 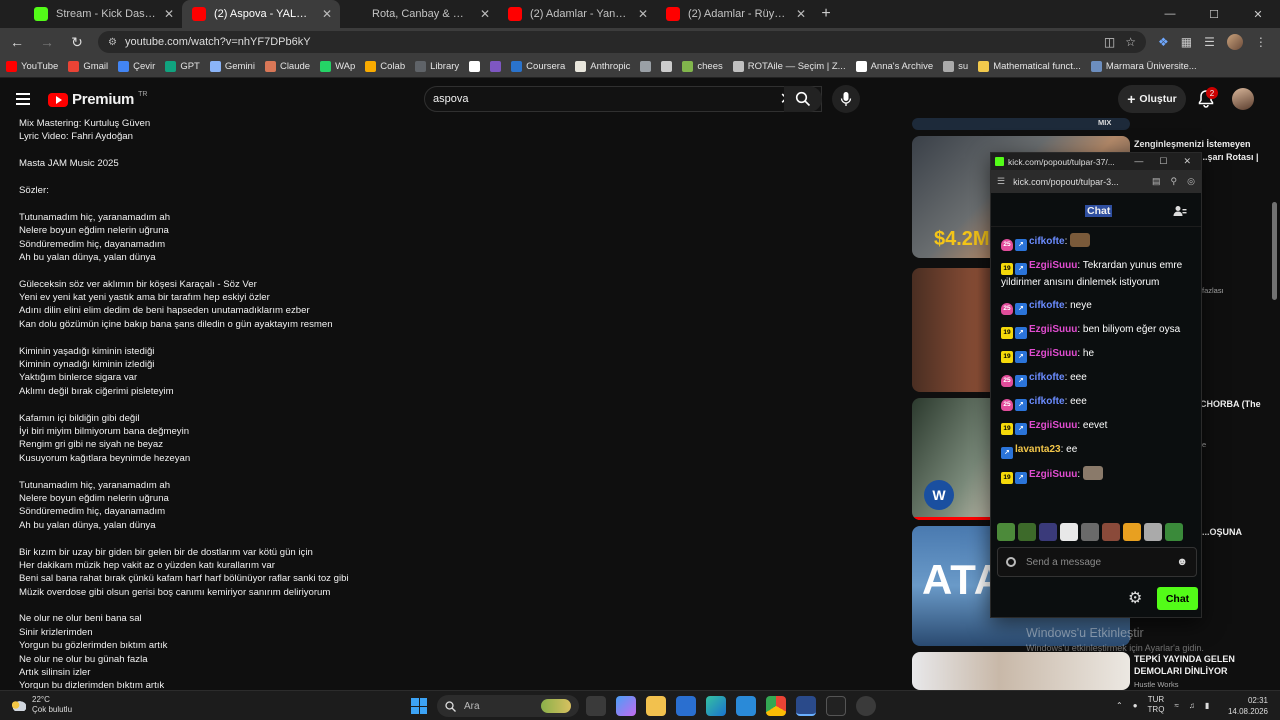 I want to click on install-app-icon: ◫, so click(x=1109, y=42).